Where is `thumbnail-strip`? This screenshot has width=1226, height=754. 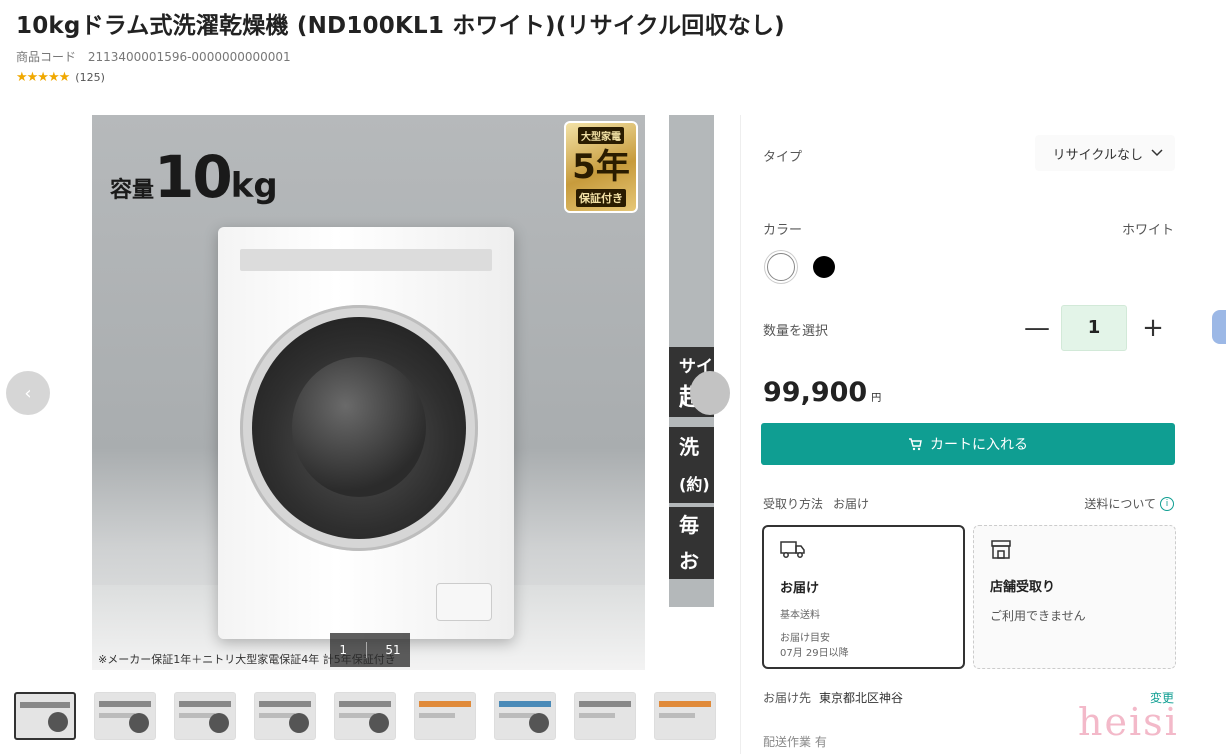 thumbnail-strip is located at coordinates (365, 716).